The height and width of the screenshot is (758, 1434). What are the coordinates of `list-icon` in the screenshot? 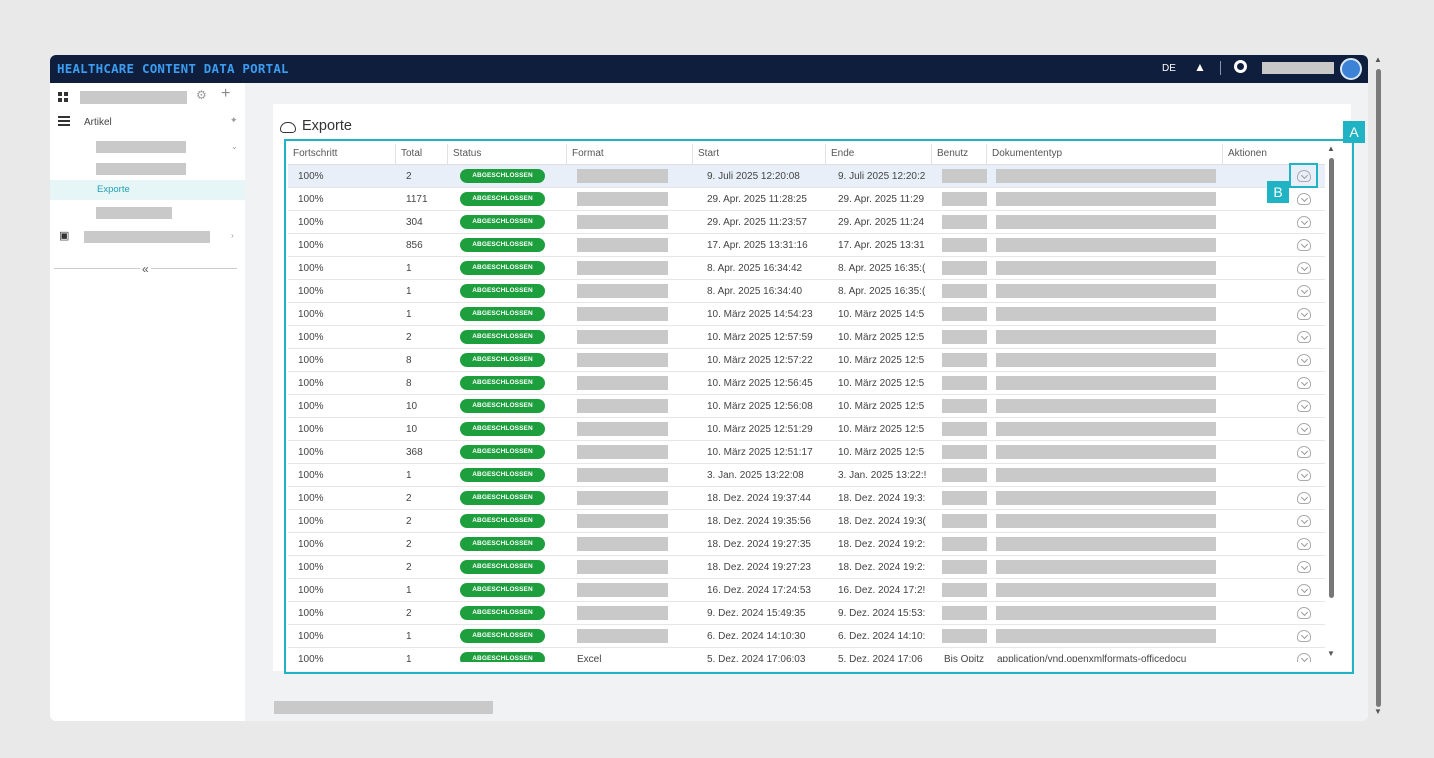 It's located at (64, 121).